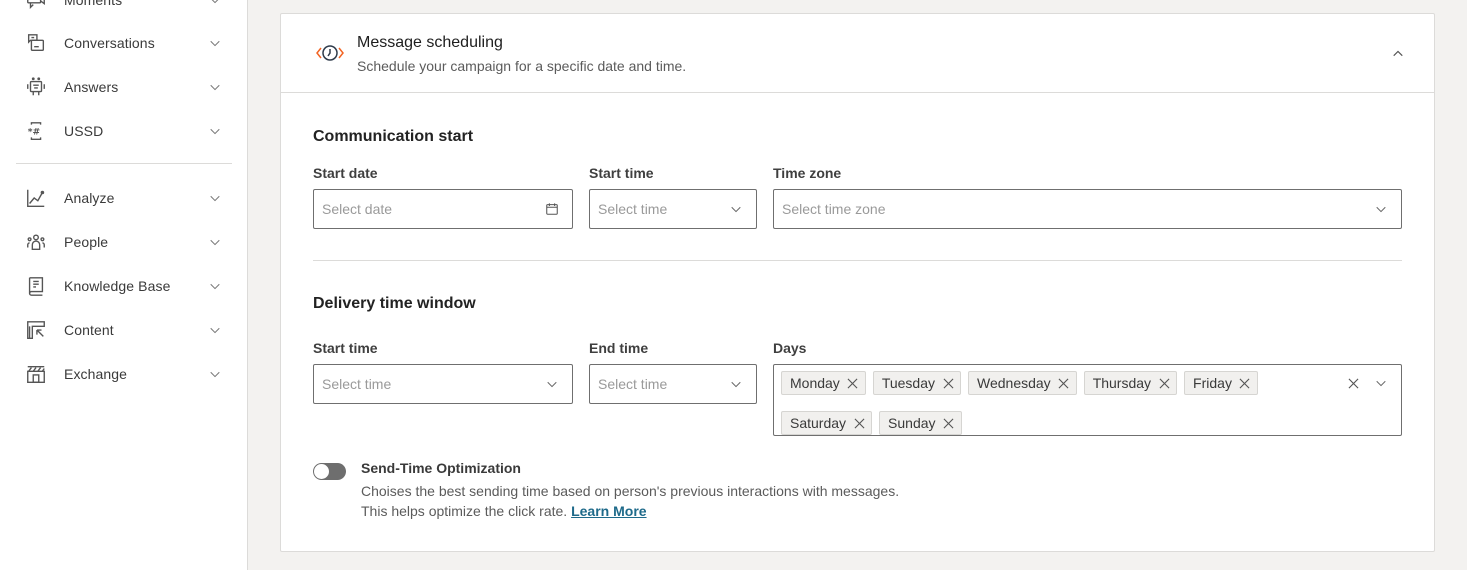  What do you see at coordinates (117, 286) in the screenshot?
I see `sidebar-item-label: Knowledge Base` at bounding box center [117, 286].